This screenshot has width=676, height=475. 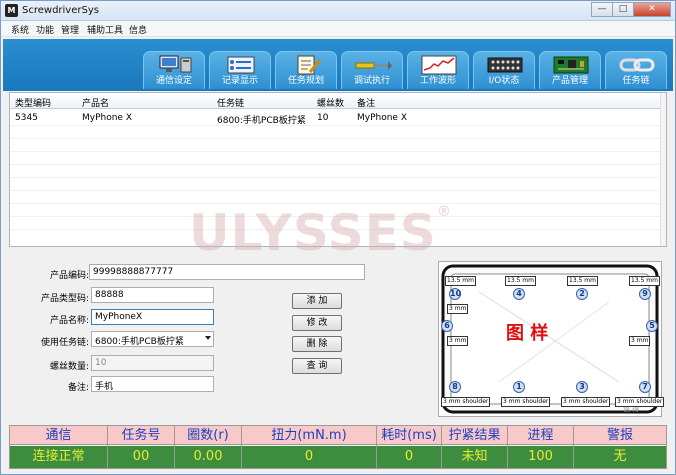 I want to click on type-code-label: 产品类型码:, so click(x=64, y=299).